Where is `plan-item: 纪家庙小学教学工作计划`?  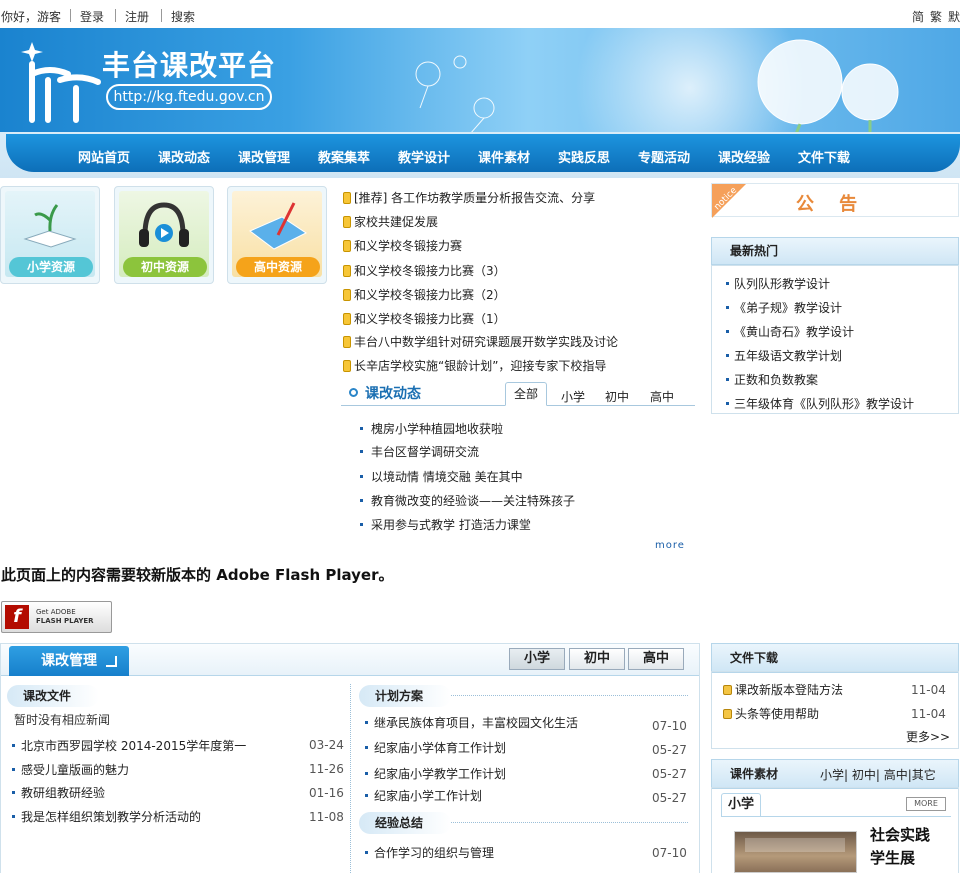 plan-item: 纪家庙小学教学工作计划 is located at coordinates (435, 773).